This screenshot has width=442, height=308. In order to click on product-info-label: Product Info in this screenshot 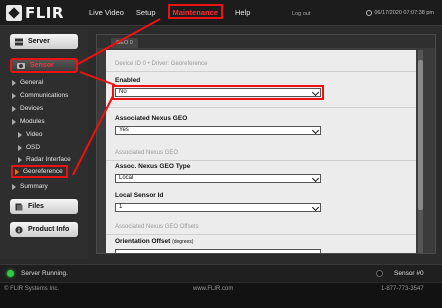, I will do `click(49, 229)`.